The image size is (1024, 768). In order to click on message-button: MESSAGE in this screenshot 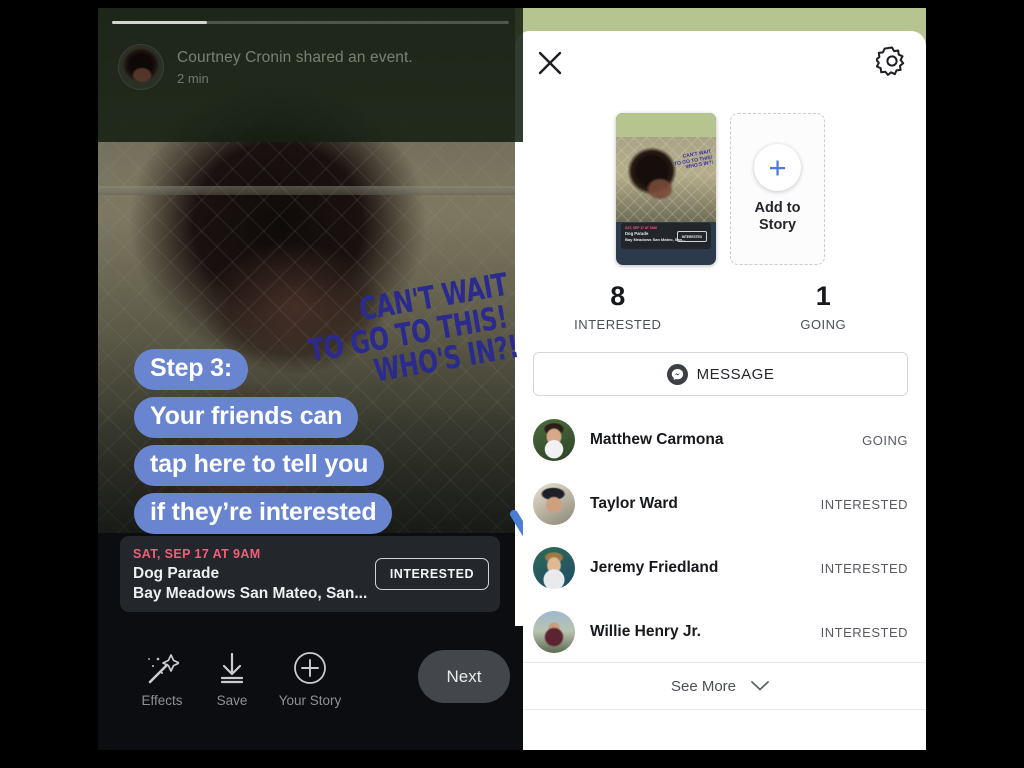, I will do `click(720, 374)`.